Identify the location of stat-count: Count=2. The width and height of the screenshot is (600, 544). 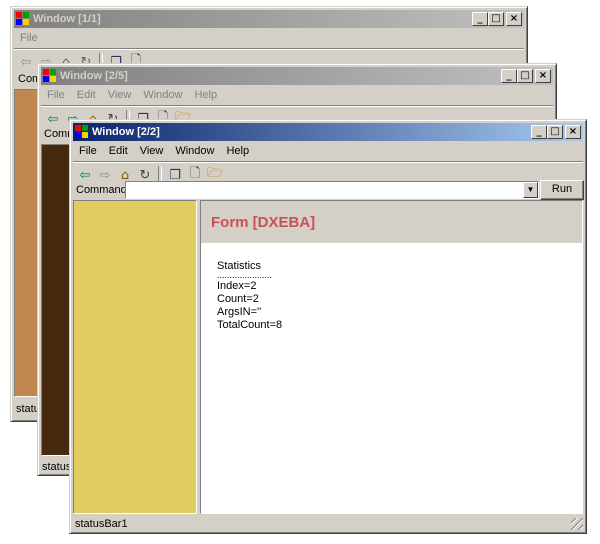
(238, 299).